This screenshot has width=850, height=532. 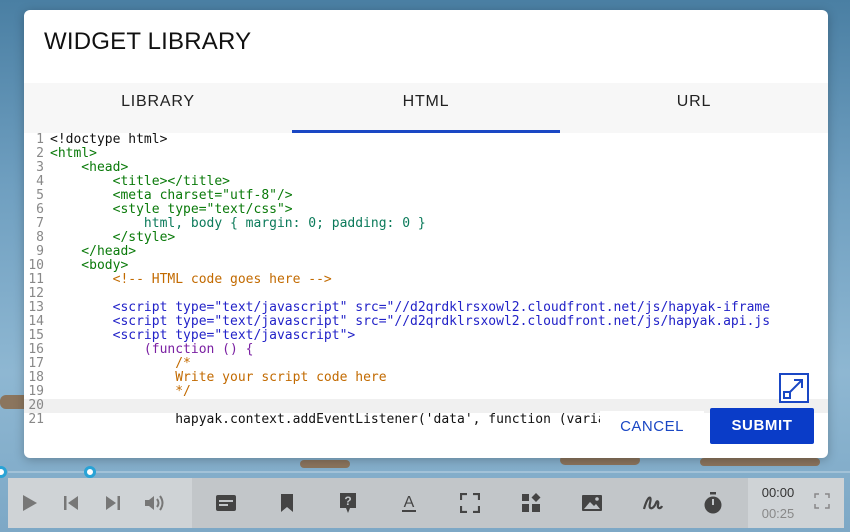 What do you see at coordinates (191, 279) in the screenshot?
I see `code-line: <!-- HTML code goes here -->` at bounding box center [191, 279].